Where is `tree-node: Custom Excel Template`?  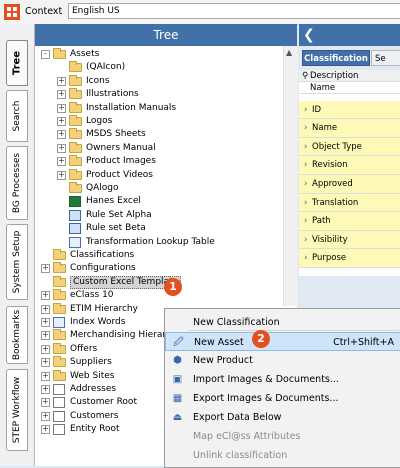 tree-node: Custom Excel Template is located at coordinates (160, 282).